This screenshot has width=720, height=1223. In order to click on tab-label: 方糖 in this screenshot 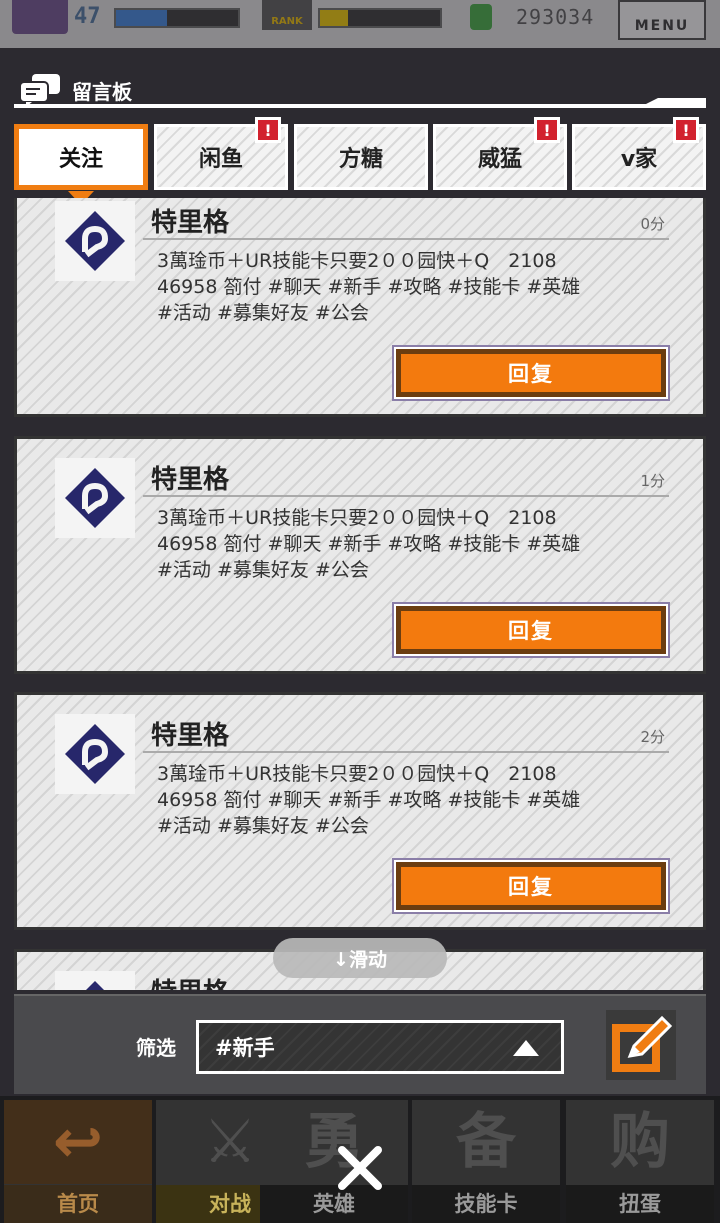, I will do `click(360, 159)`.